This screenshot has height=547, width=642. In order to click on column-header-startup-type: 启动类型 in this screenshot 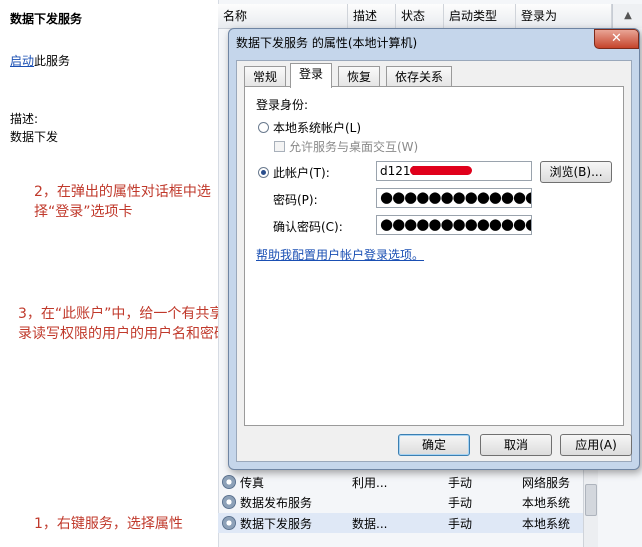, I will do `click(480, 16)`.